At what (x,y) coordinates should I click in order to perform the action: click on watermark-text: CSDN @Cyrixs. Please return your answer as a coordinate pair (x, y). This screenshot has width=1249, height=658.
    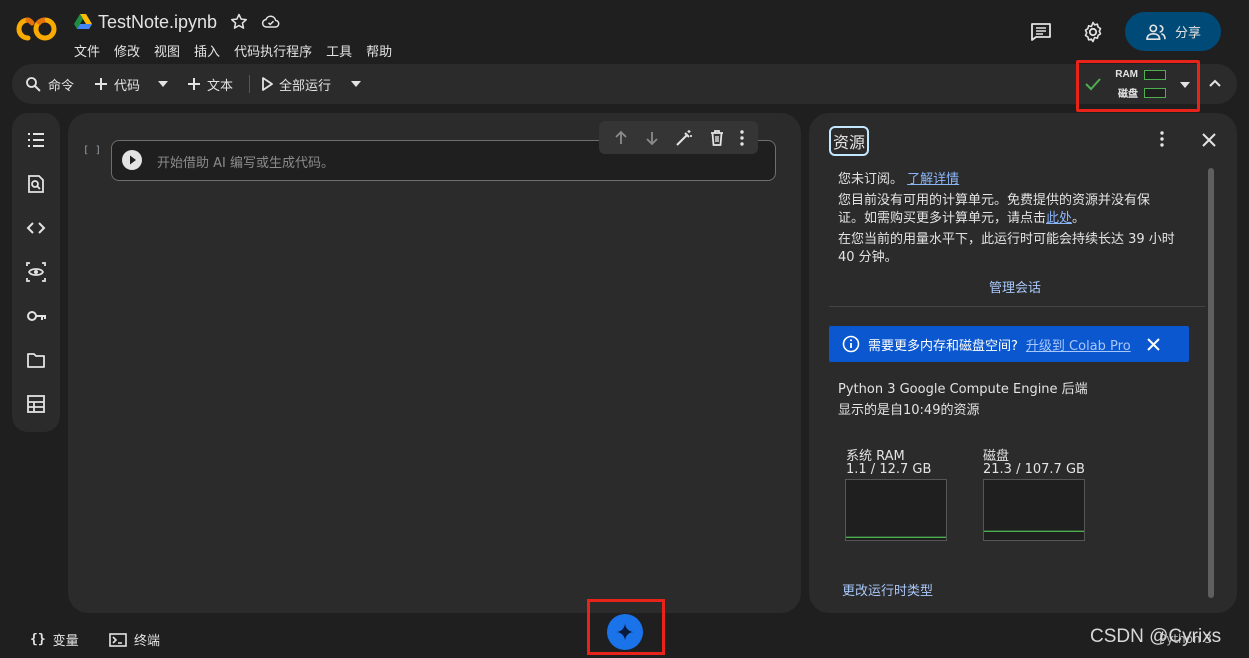
    Looking at the image, I should click on (1156, 636).